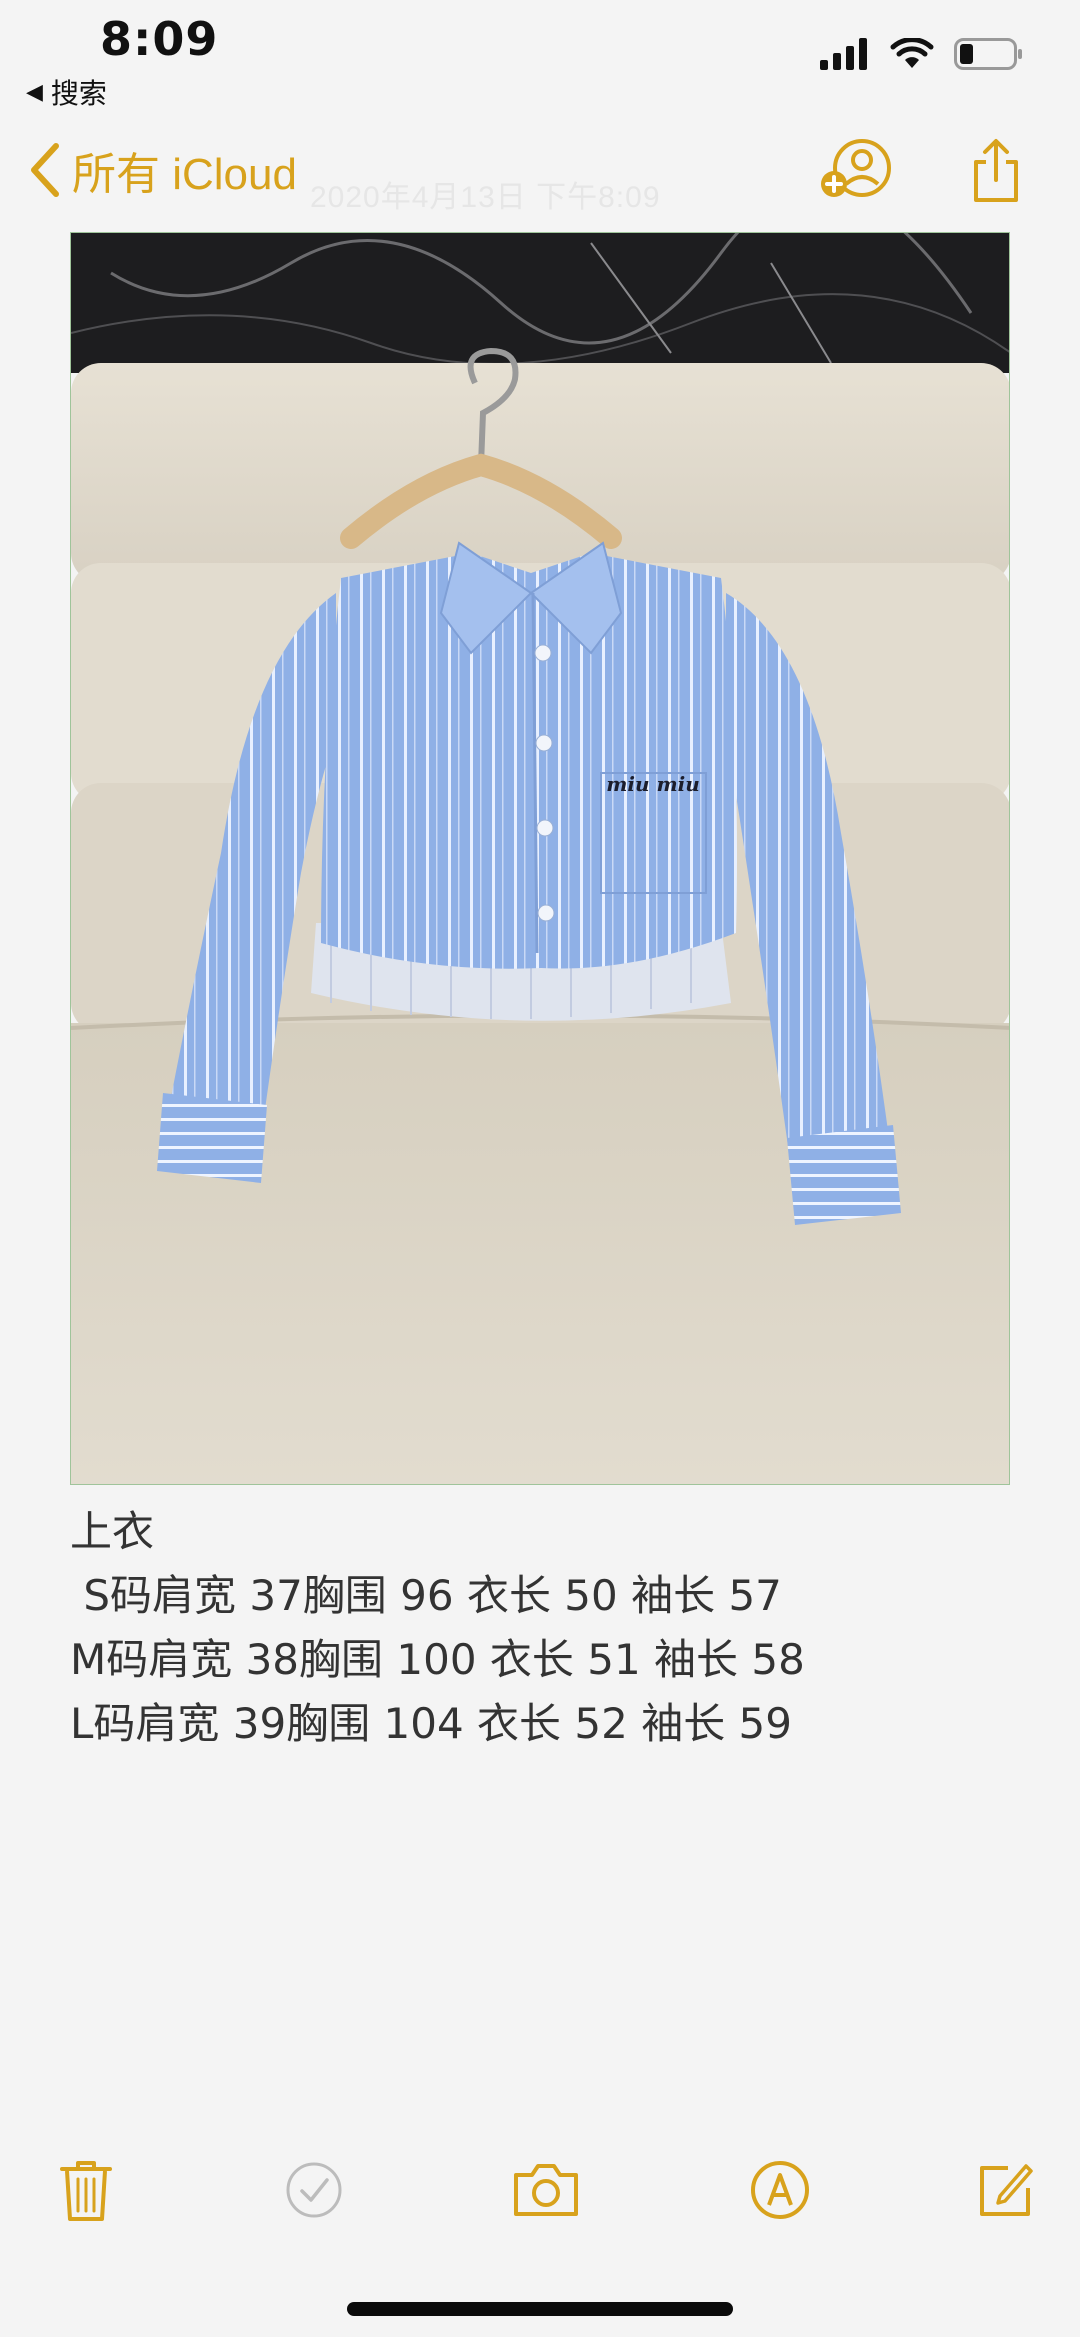 The width and height of the screenshot is (1080, 2337). I want to click on person-add-icon, so click(856, 168).